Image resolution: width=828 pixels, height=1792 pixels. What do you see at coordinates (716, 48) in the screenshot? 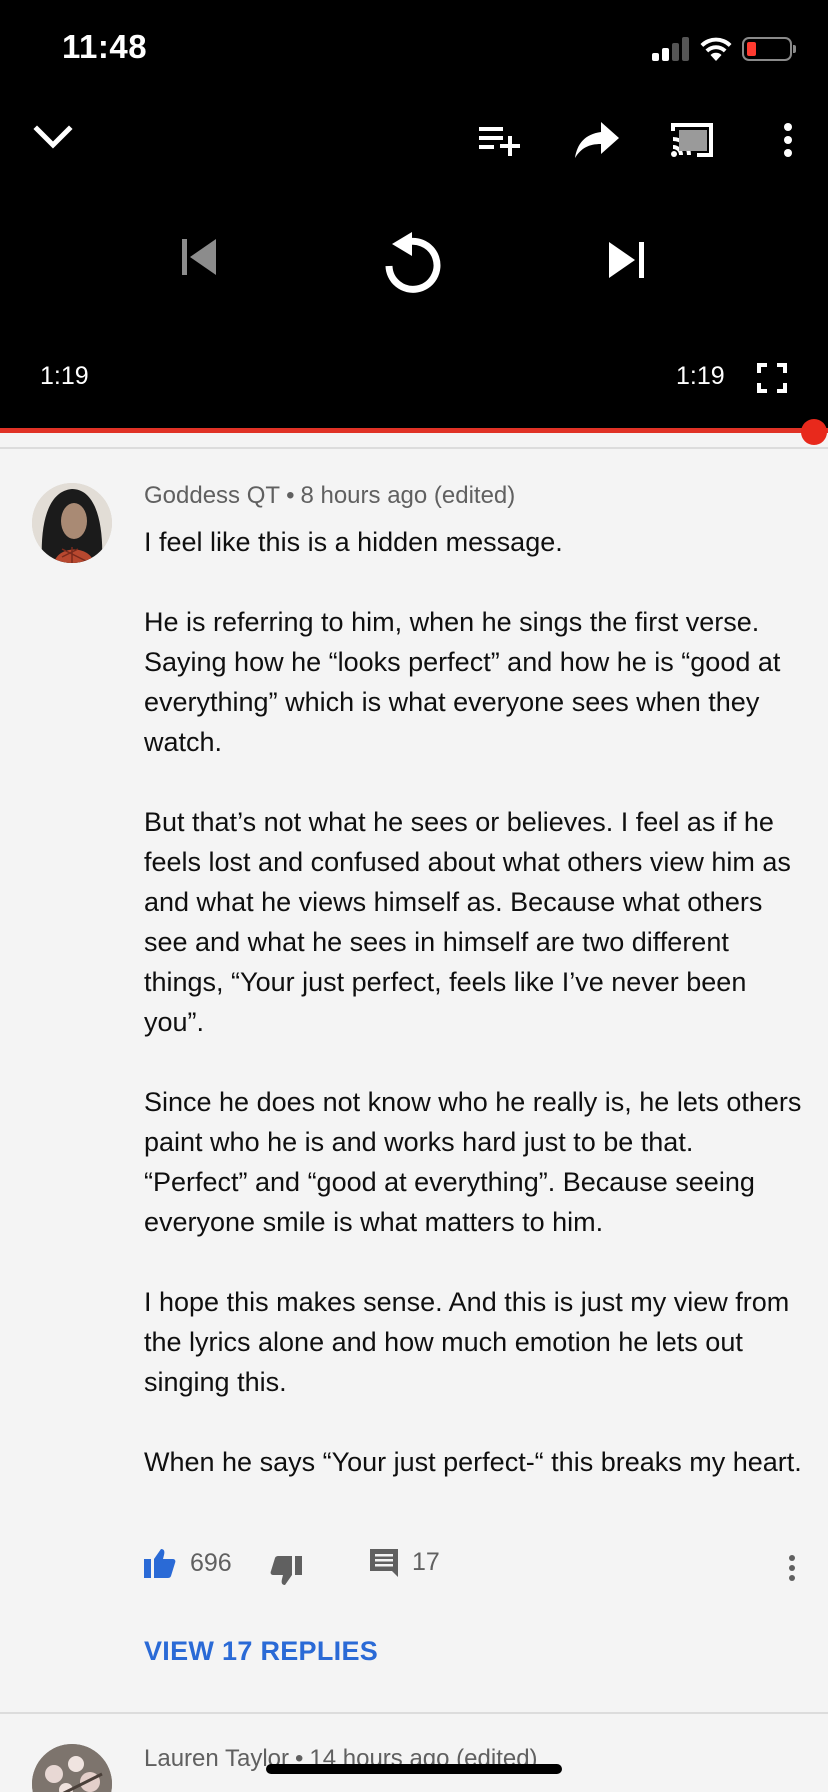
I see `wifi-icon` at bounding box center [716, 48].